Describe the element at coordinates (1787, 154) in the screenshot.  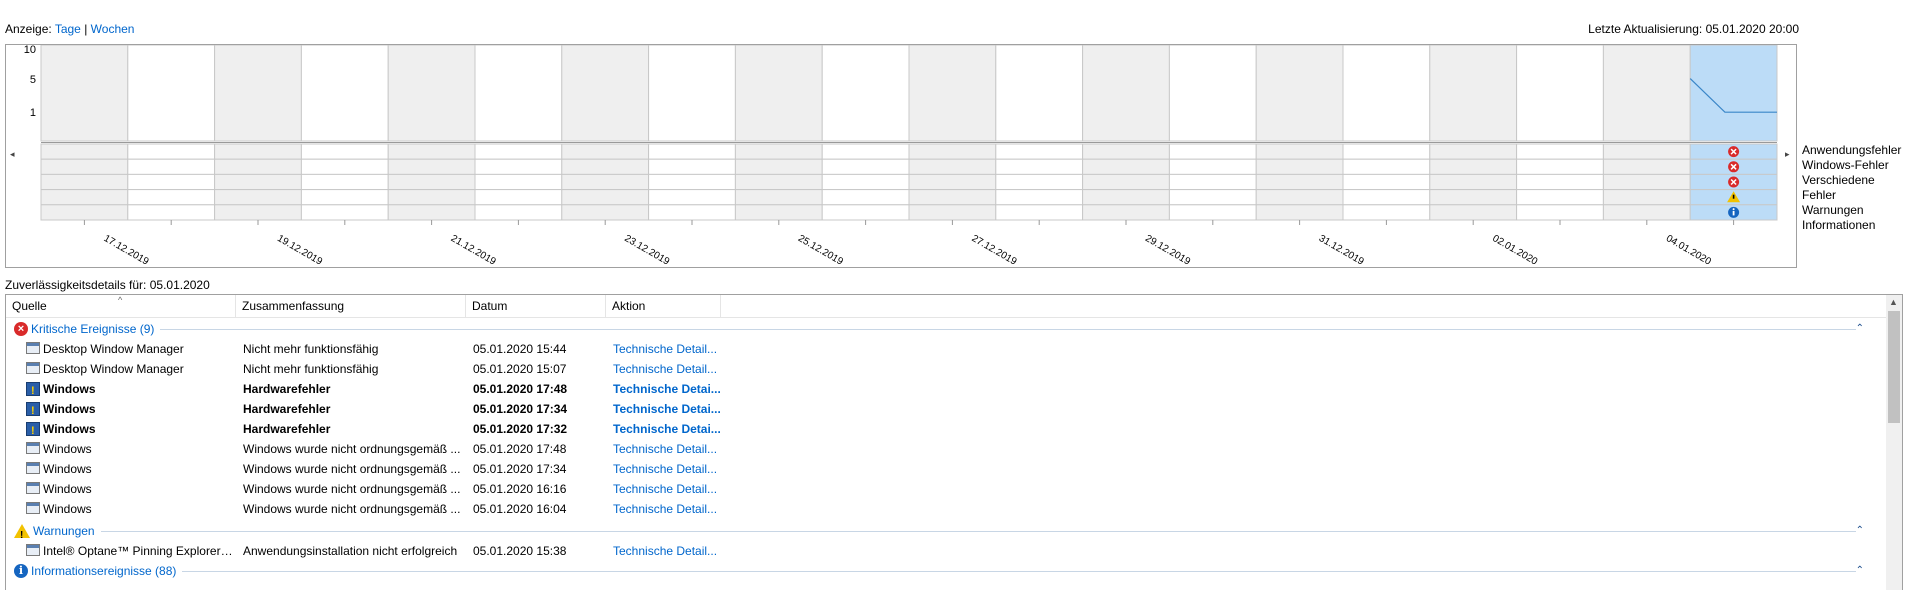
I see `scroll-right-arrow-icon: ▸` at that location.